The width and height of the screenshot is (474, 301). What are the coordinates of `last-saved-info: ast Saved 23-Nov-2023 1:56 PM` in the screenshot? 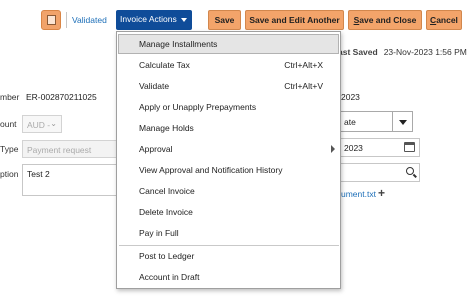 It's located at (402, 52).